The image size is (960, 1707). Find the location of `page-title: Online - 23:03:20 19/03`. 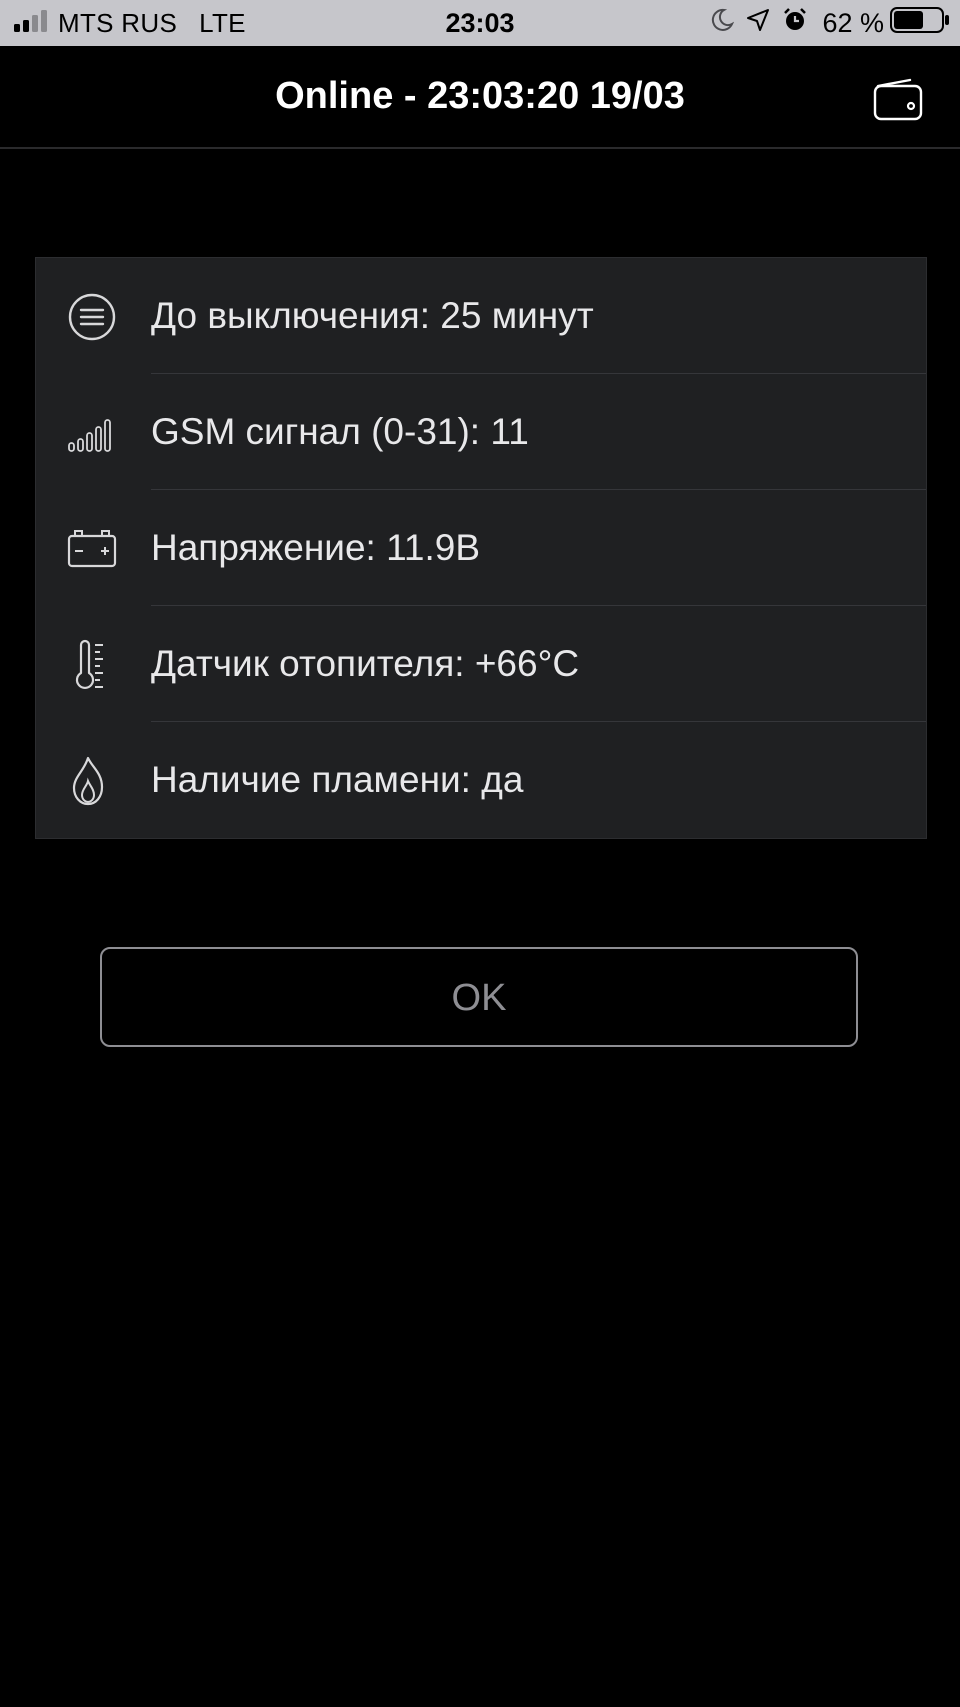

page-title: Online - 23:03:20 19/03 is located at coordinates (480, 96).